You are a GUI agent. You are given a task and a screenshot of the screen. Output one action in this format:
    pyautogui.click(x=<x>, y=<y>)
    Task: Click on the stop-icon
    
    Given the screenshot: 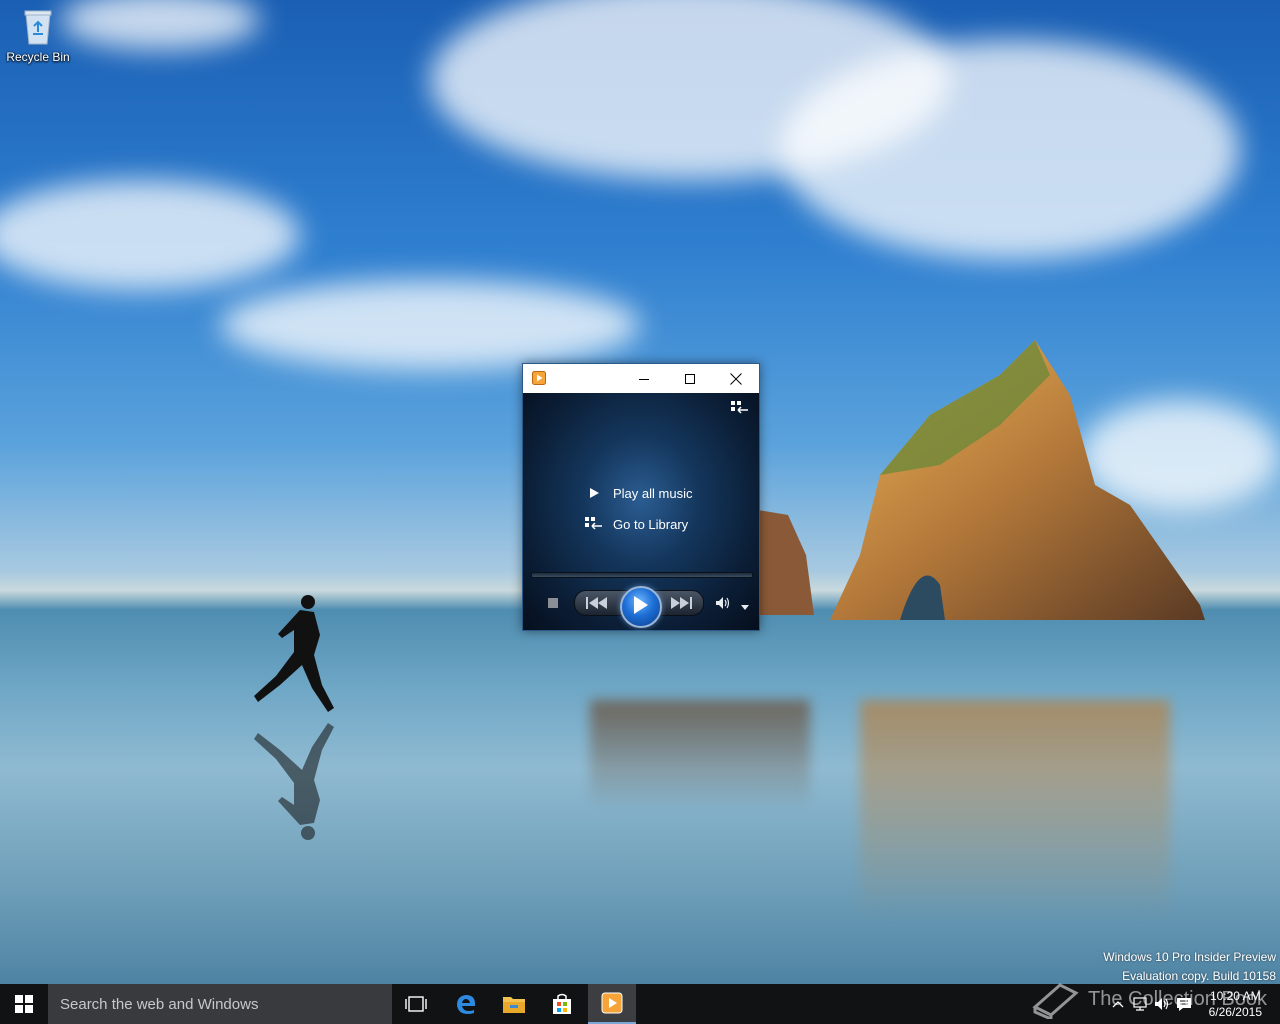 What is the action you would take?
    pyautogui.click(x=553, y=603)
    